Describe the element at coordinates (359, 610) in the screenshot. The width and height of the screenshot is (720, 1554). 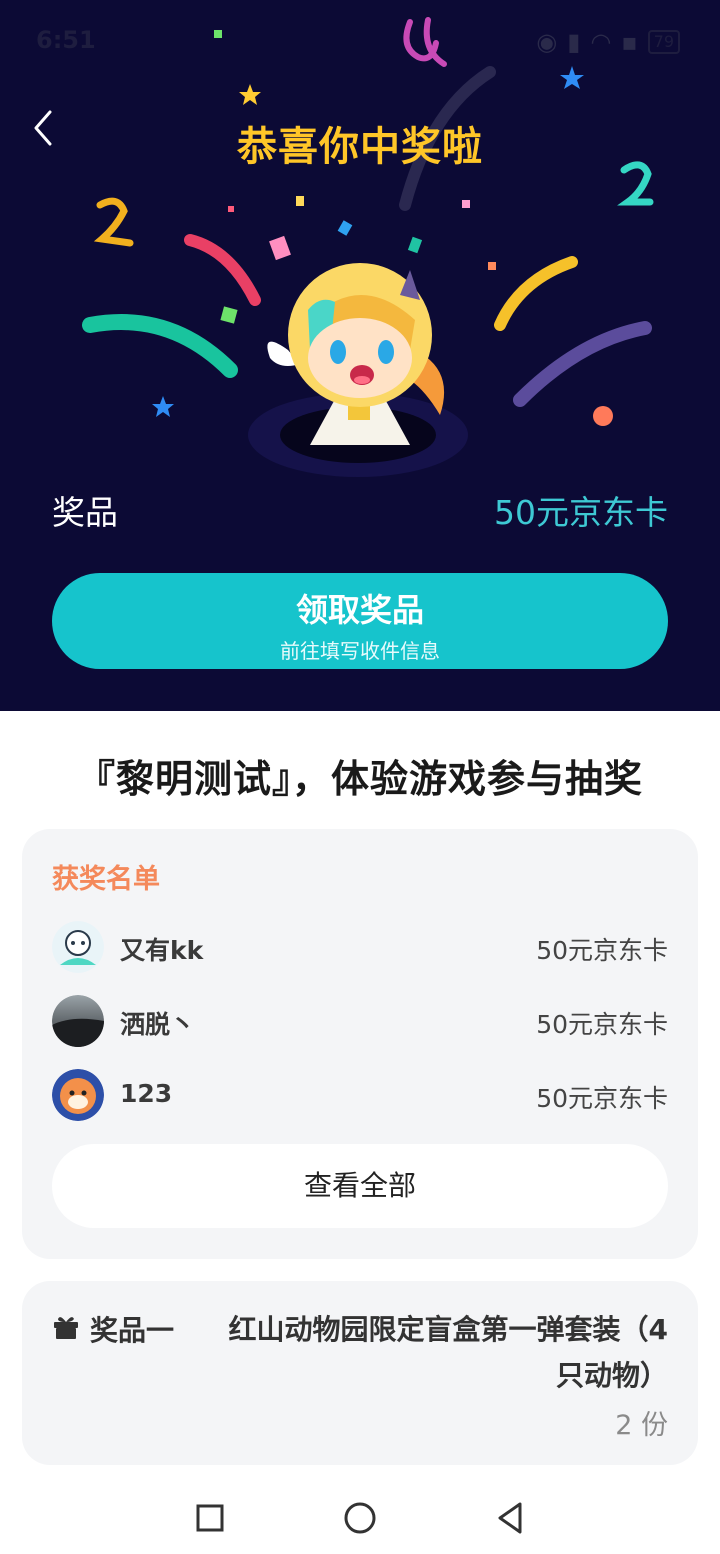
I see `claim-button-title: 领取奖品` at that location.